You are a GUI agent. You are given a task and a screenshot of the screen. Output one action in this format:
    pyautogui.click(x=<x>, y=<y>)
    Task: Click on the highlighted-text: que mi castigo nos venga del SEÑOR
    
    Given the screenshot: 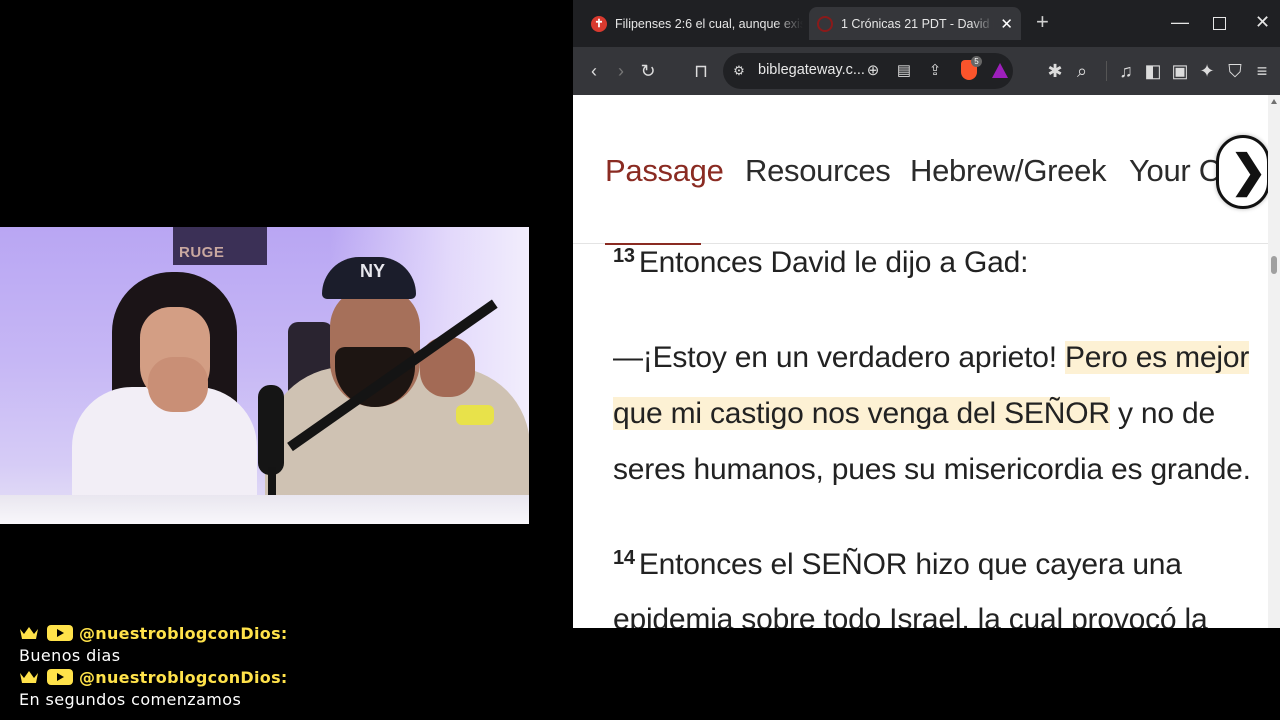 What is the action you would take?
    pyautogui.click(x=861, y=413)
    